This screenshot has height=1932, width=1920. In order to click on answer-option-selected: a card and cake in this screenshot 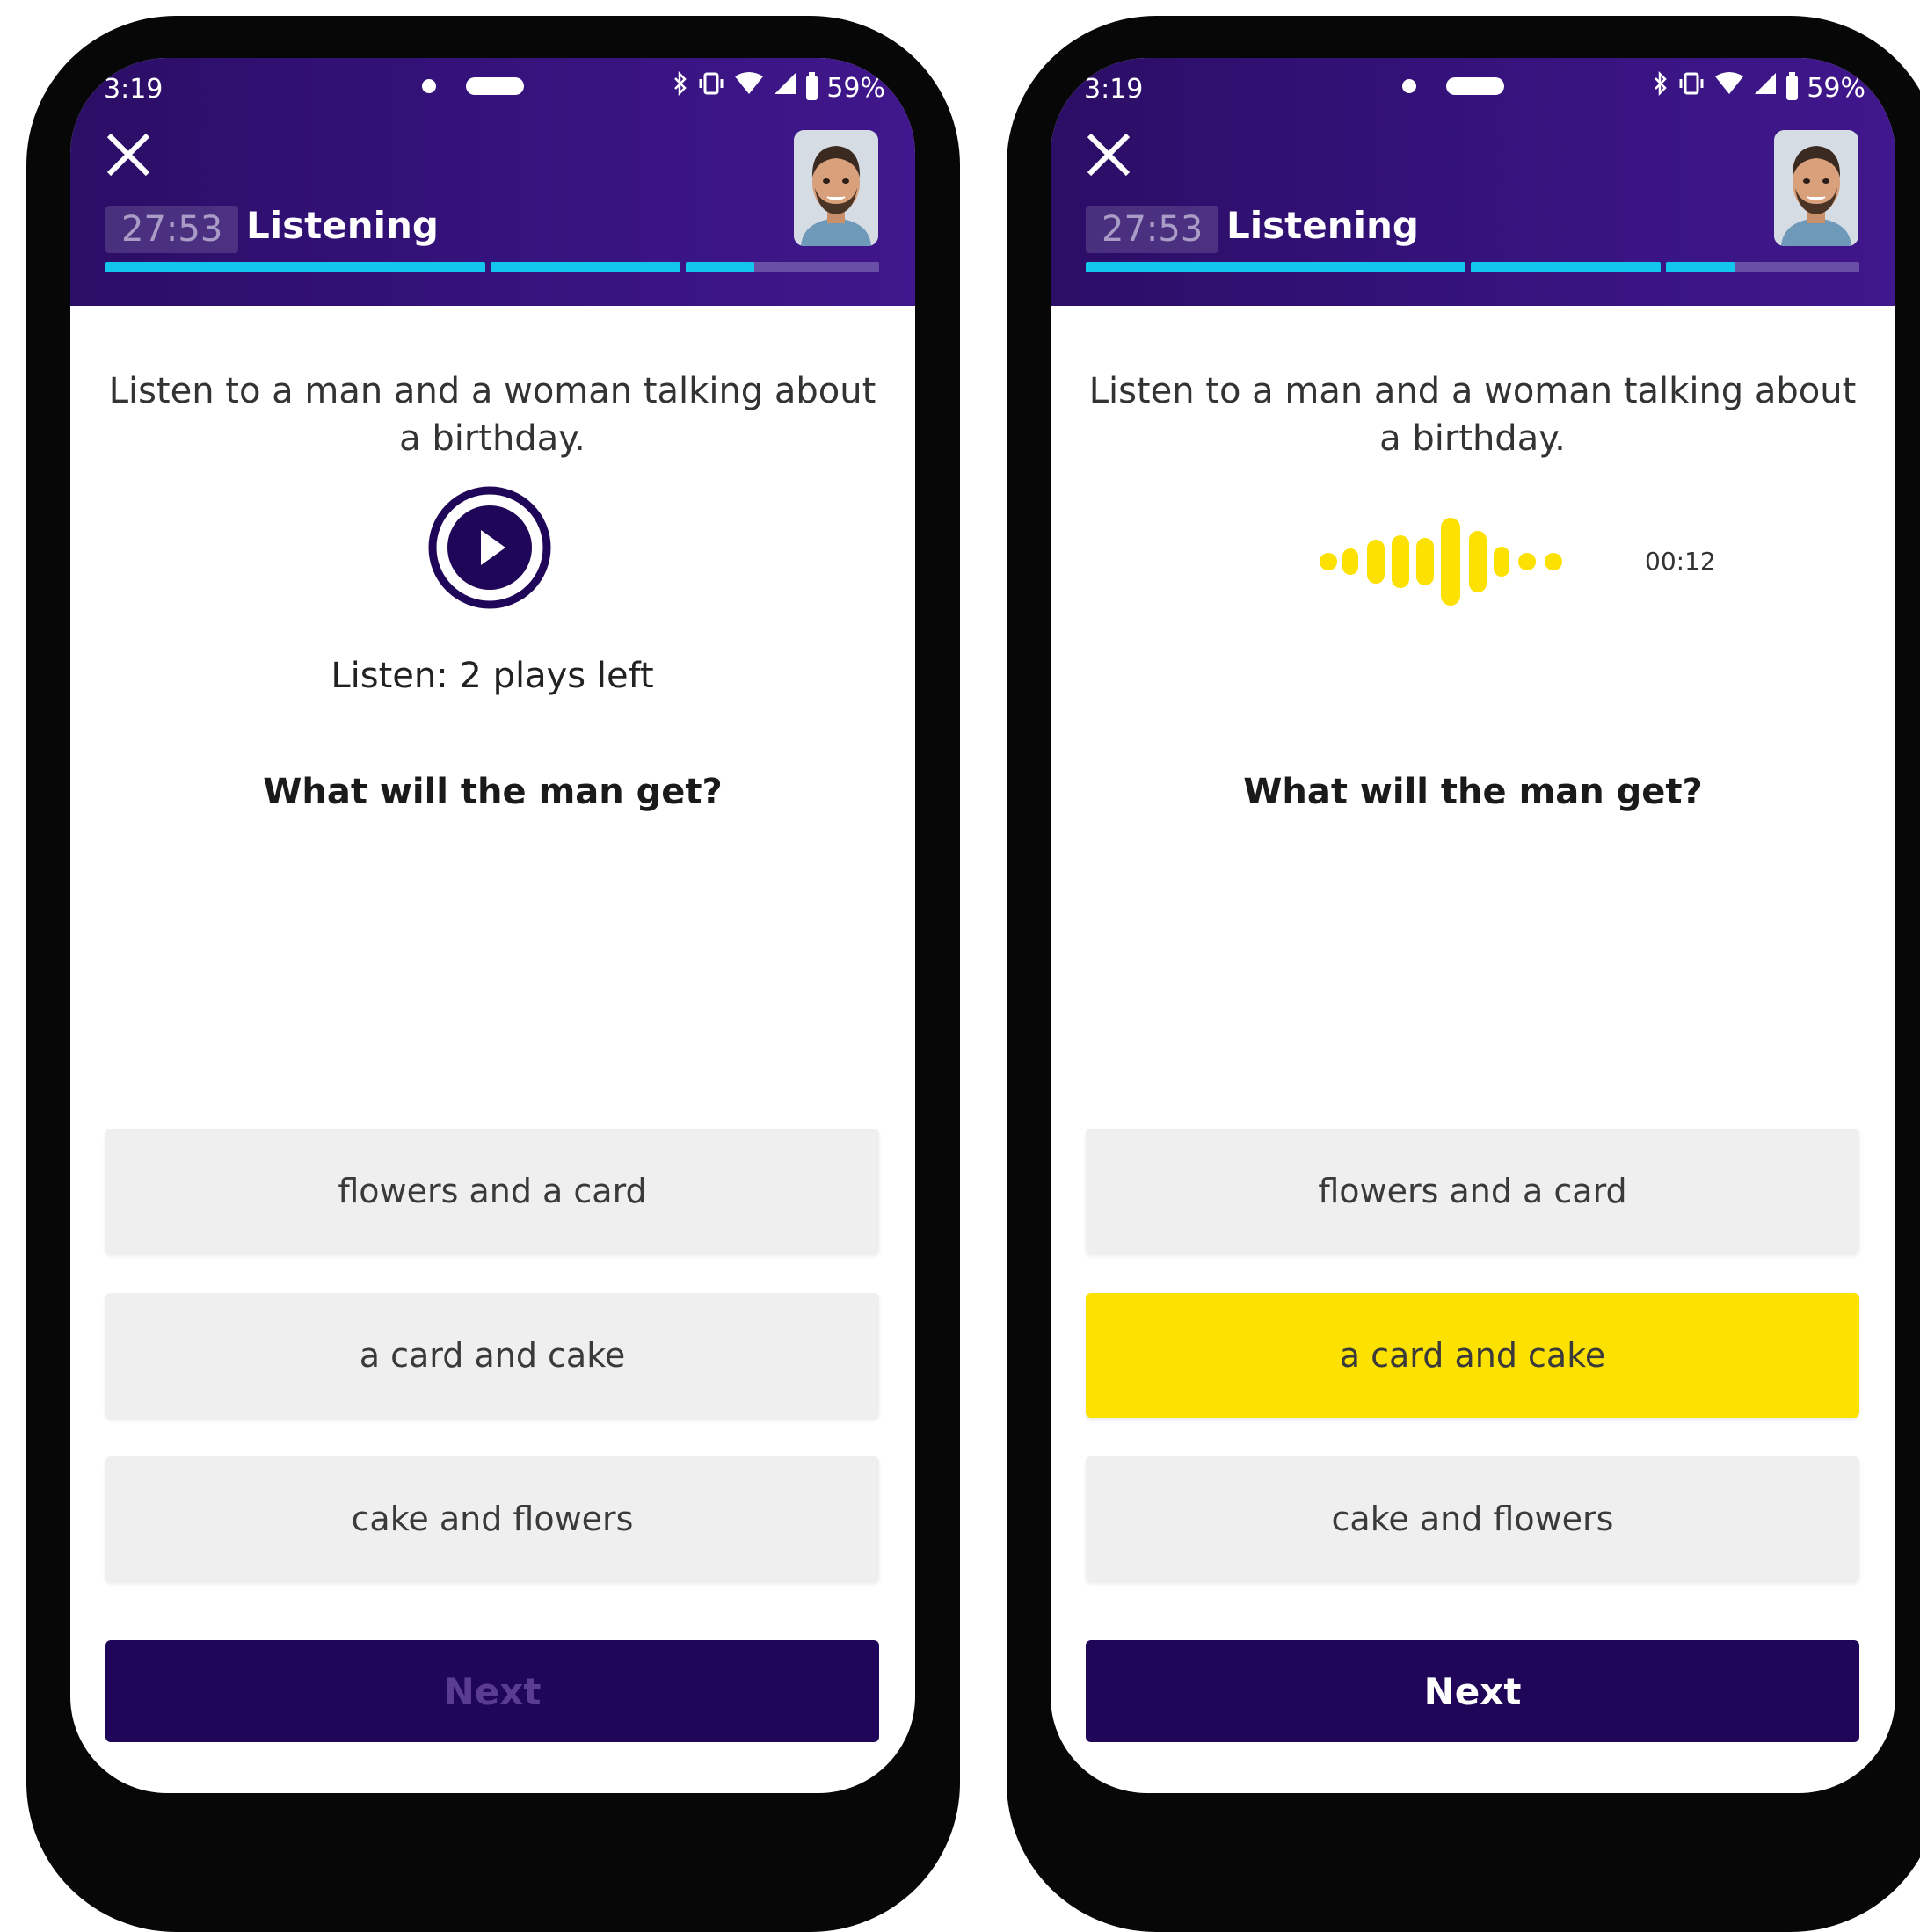, I will do `click(1472, 1355)`.